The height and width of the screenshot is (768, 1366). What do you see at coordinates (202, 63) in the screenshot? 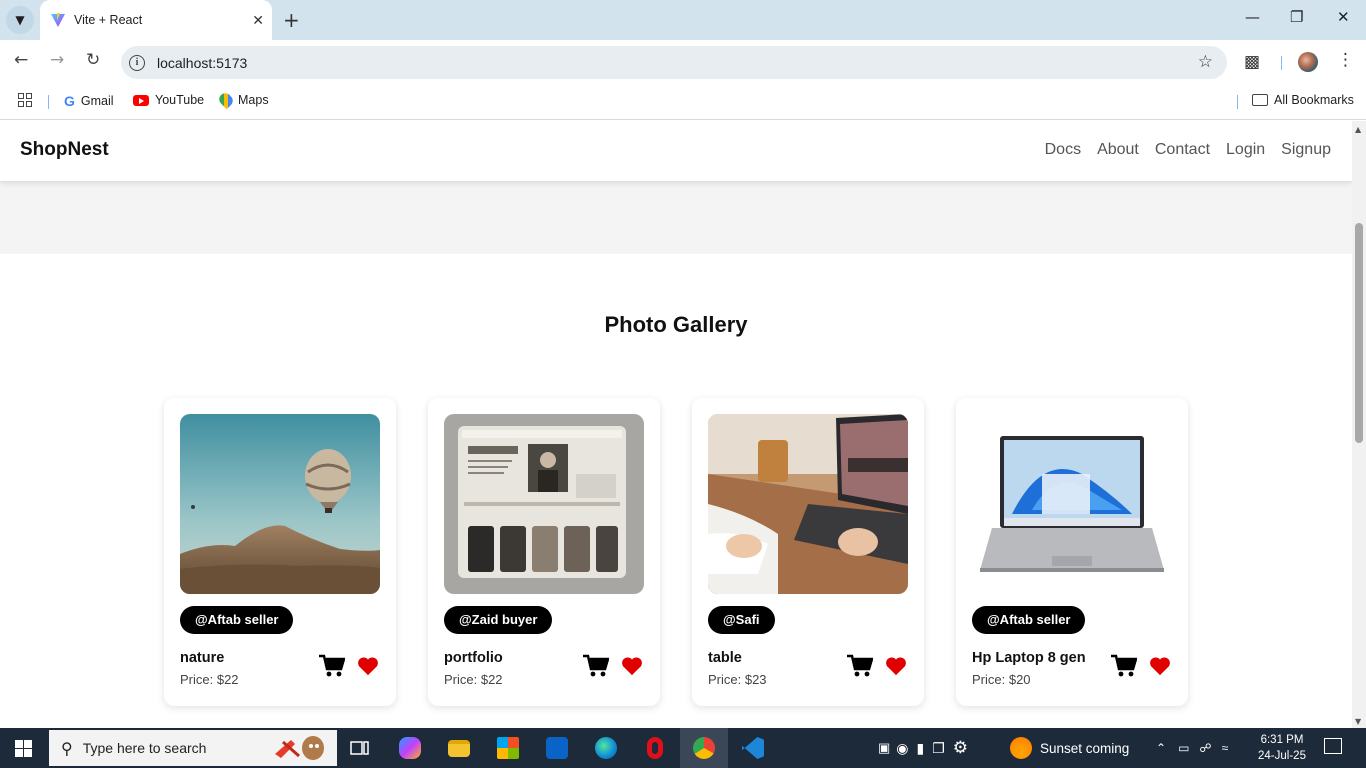
I see `url-text: localhost:5173` at bounding box center [202, 63].